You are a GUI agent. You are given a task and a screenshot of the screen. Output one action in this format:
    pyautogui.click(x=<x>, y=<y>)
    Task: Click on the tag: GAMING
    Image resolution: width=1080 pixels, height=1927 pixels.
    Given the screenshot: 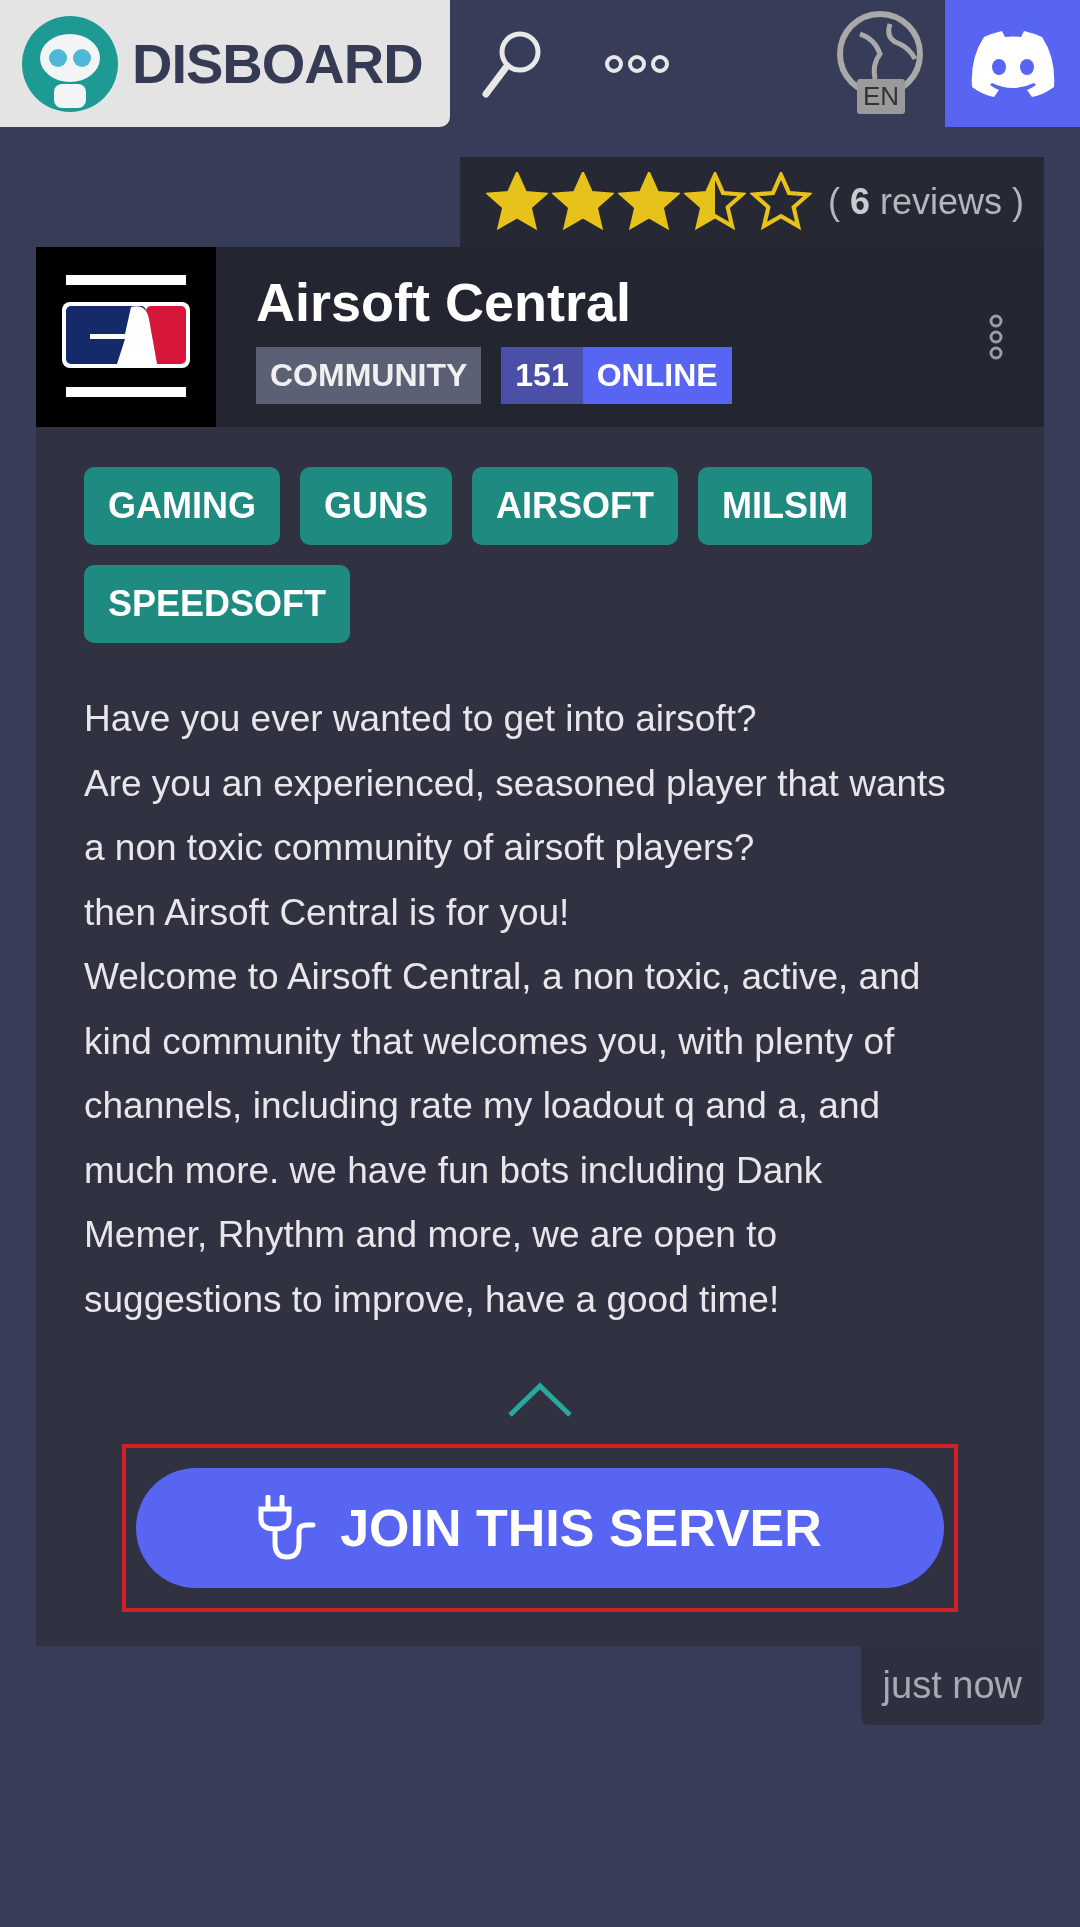 What is the action you would take?
    pyautogui.click(x=182, y=506)
    